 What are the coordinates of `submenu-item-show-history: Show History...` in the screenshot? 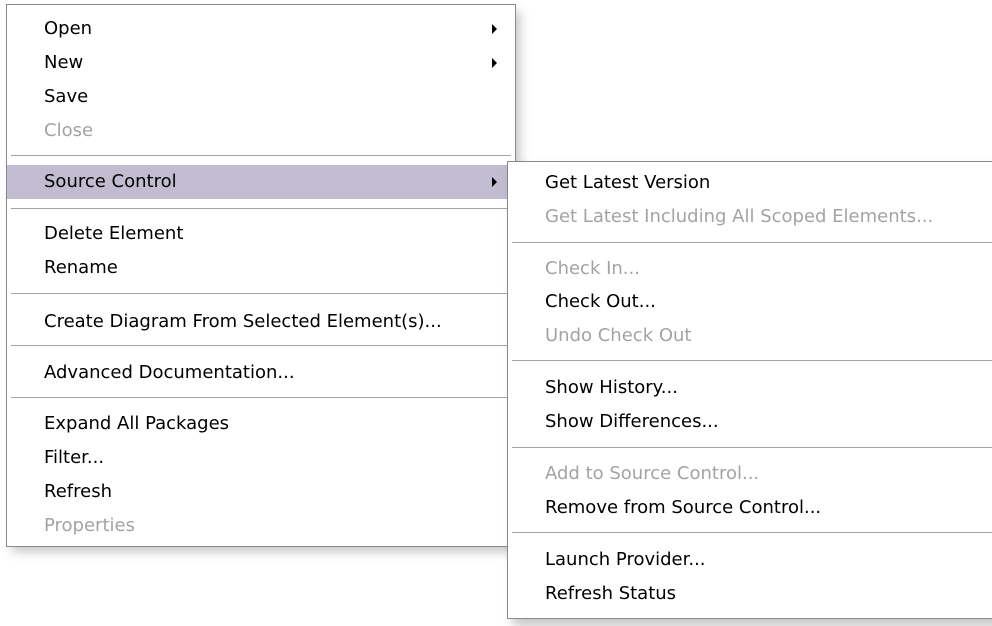 It's located at (750, 388).